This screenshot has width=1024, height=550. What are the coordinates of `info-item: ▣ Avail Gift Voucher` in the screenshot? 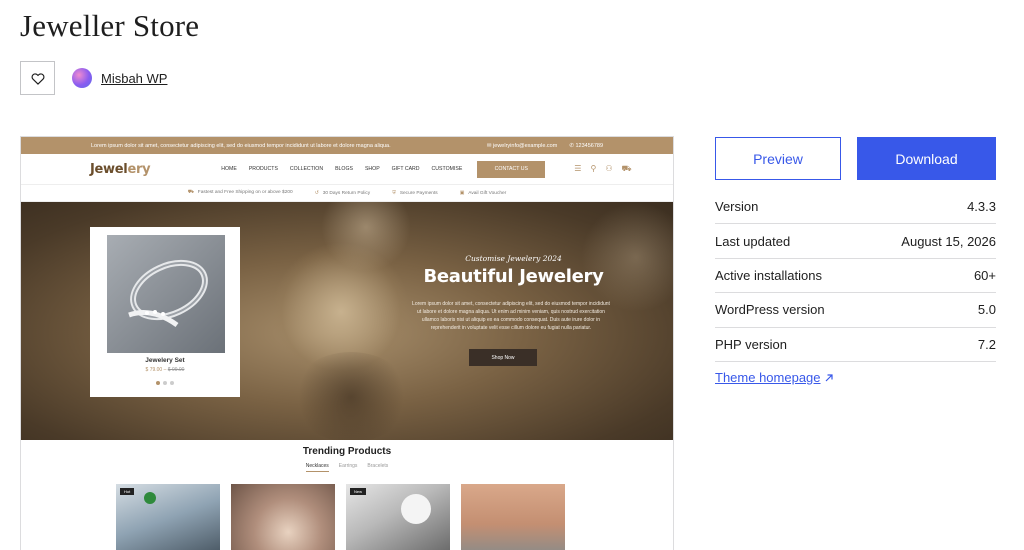 It's located at (483, 193).